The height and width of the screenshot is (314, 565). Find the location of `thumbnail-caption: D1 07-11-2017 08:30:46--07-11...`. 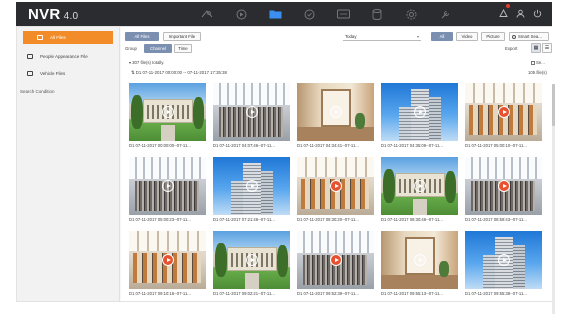

thumbnail-caption: D1 07-11-2017 08:30:46--07-11... is located at coordinates (412, 219).